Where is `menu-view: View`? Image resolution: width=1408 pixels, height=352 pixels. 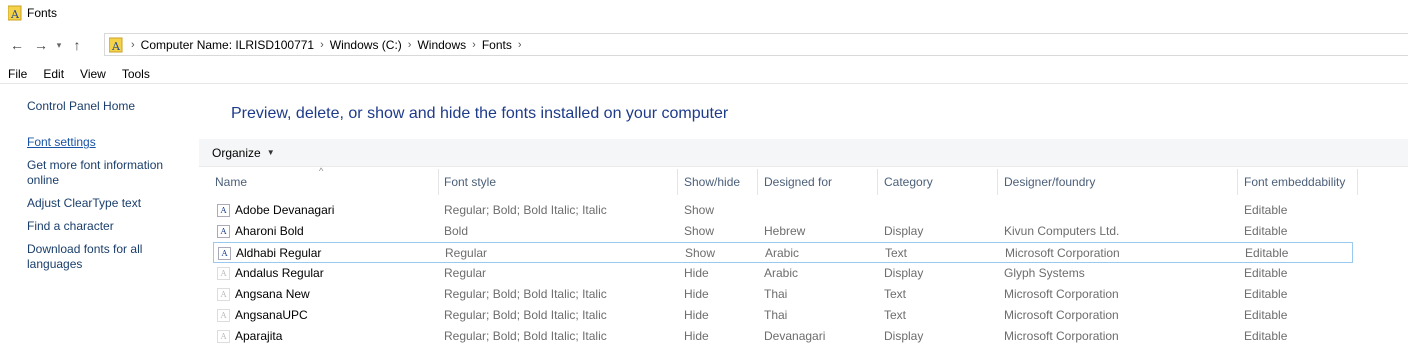 menu-view: View is located at coordinates (93, 74).